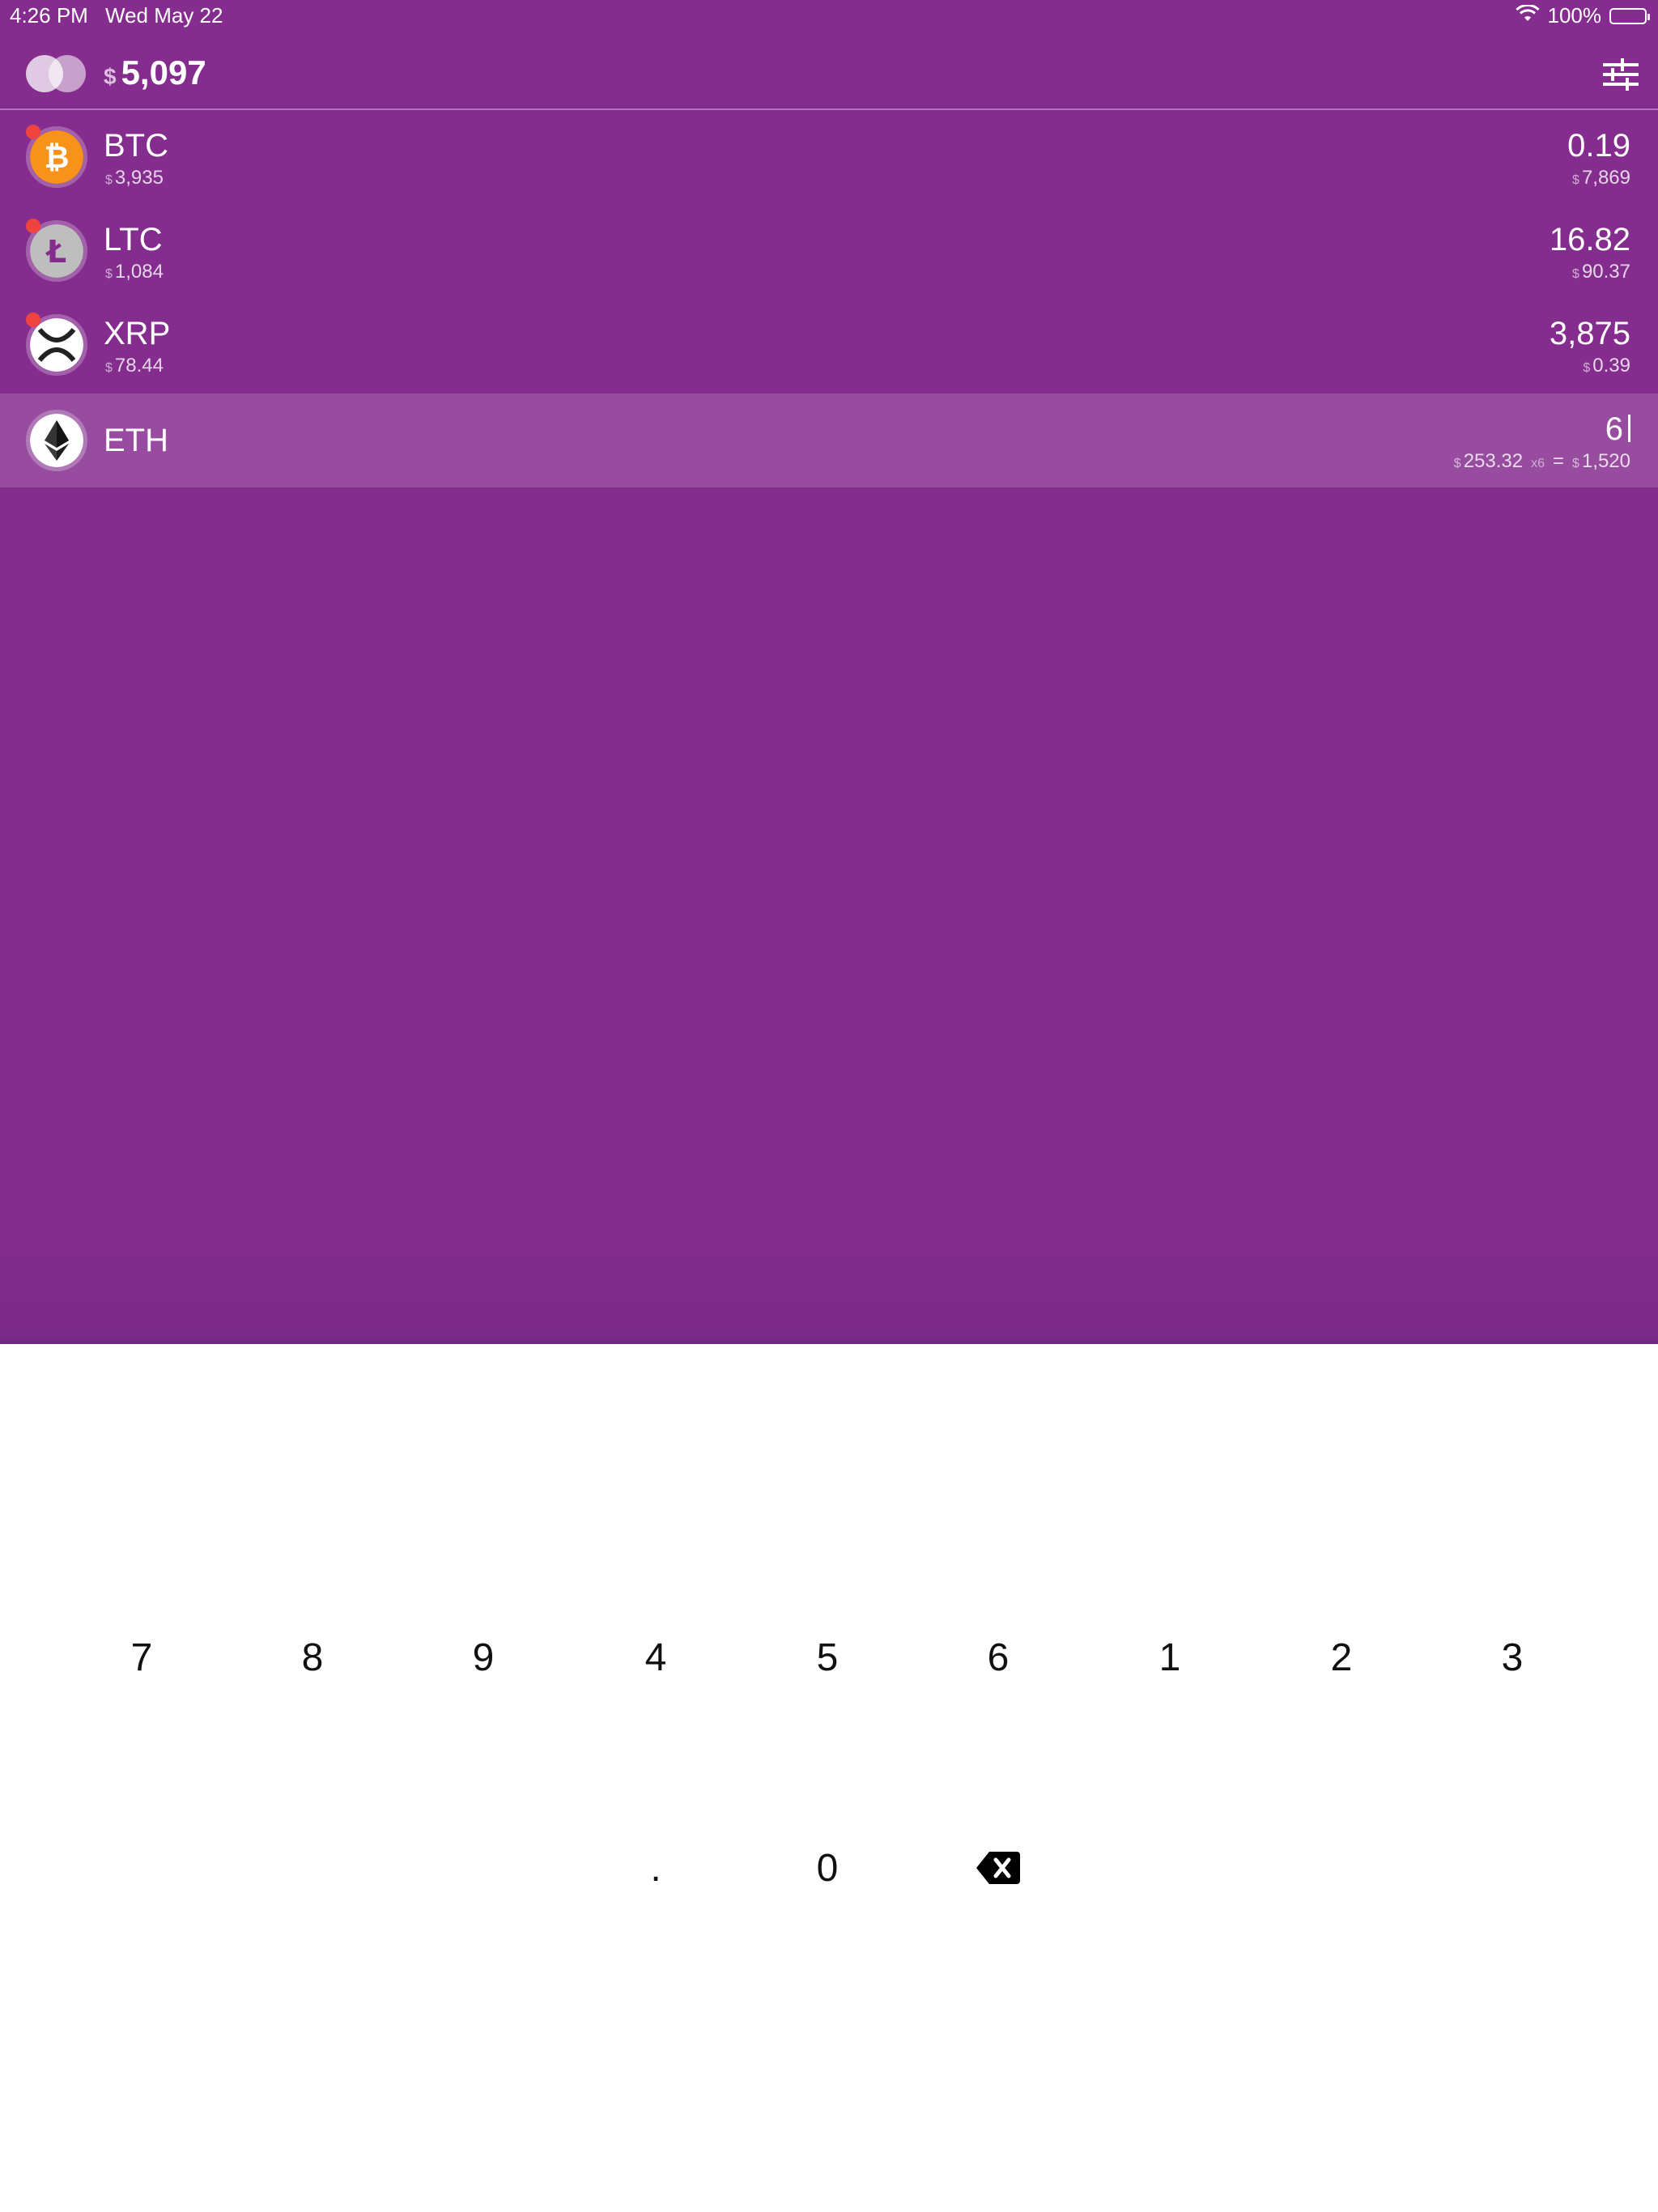  I want to click on coin-symbol: XRP, so click(137, 334).